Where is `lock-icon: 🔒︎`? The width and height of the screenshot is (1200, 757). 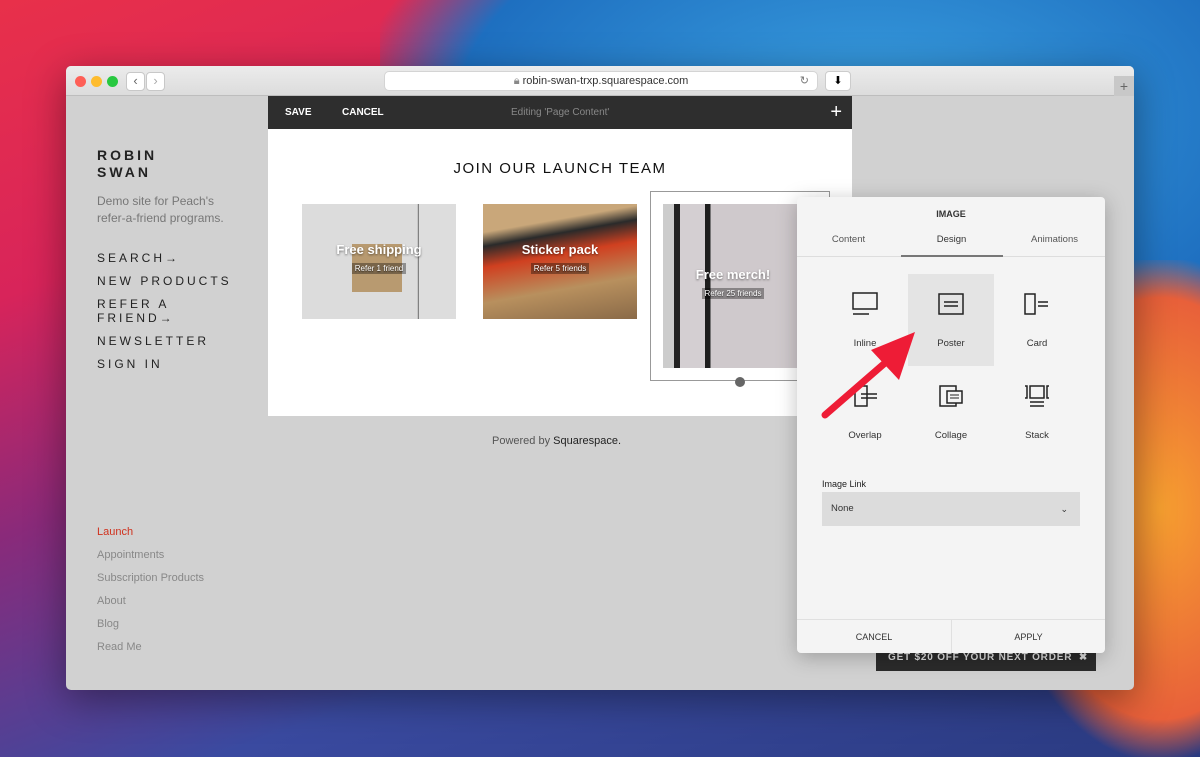
lock-icon: 🔒︎ is located at coordinates (518, 81).